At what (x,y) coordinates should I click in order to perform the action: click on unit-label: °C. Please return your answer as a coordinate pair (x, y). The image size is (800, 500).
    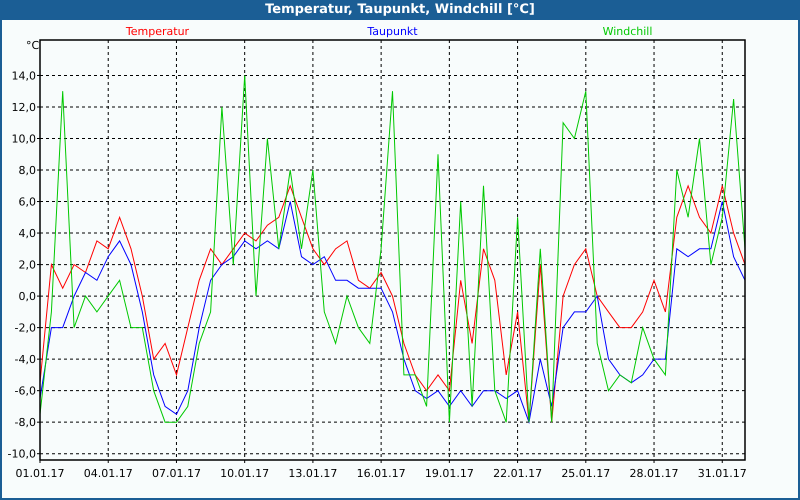
    Looking at the image, I should click on (33, 45).